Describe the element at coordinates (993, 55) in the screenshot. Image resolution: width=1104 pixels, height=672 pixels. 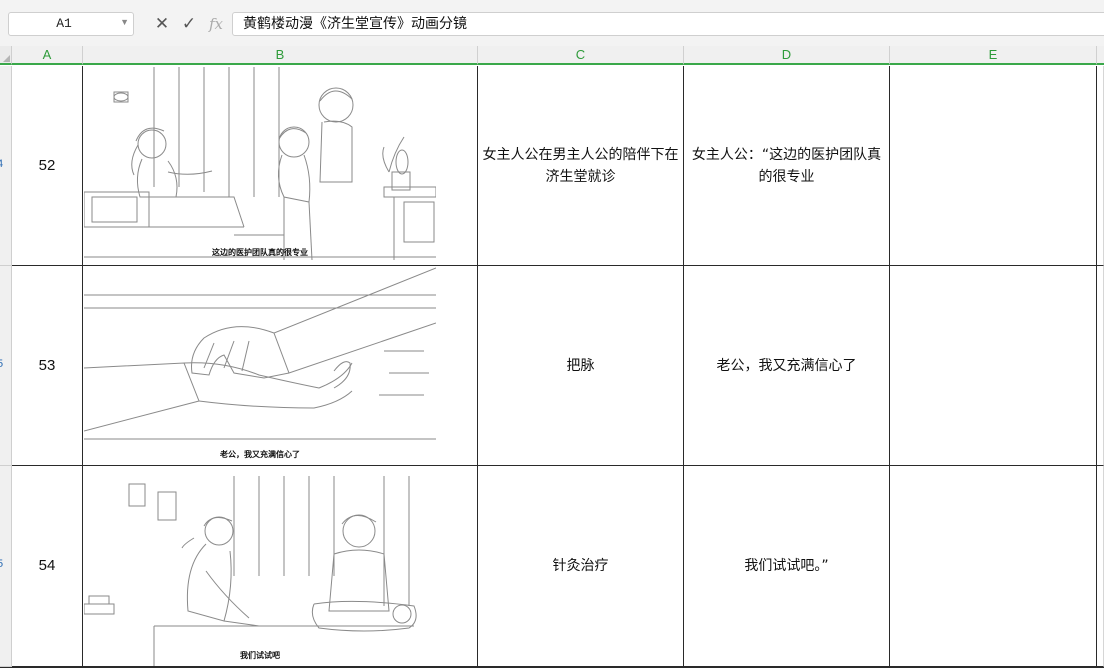
I see `column-header-e: E` at that location.